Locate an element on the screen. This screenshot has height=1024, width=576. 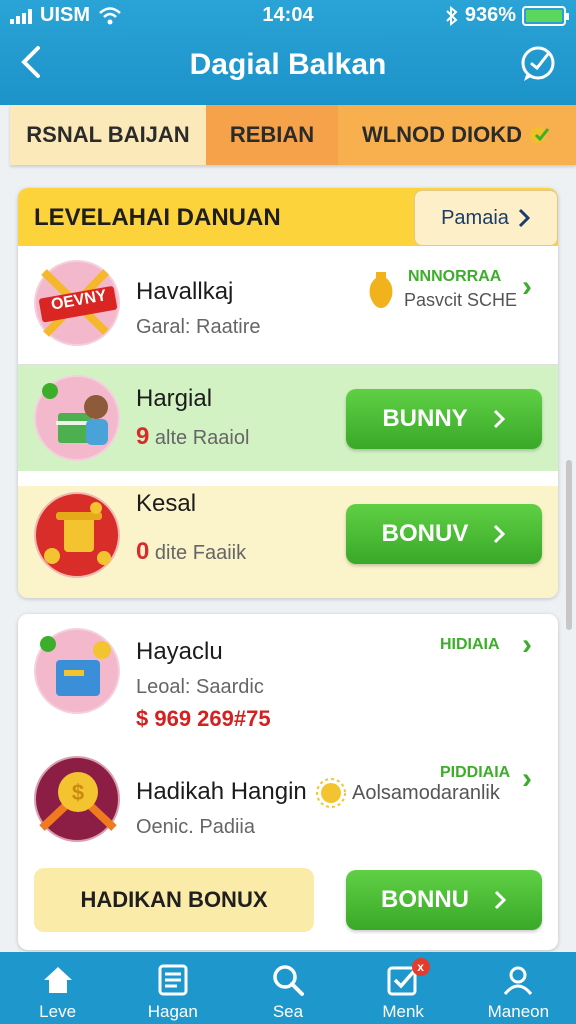
item-sub: 0 dite Faaiik is located at coordinates (191, 552).